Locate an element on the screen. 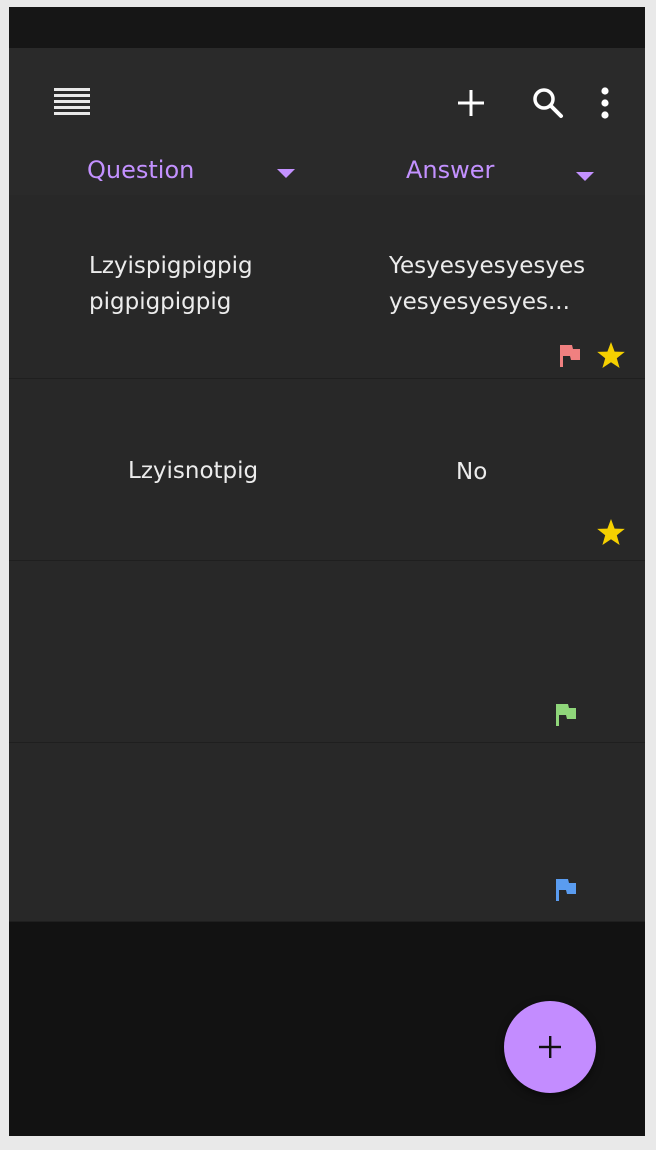 This screenshot has height=1150, width=656. column-header-label: Answer is located at coordinates (450, 170).